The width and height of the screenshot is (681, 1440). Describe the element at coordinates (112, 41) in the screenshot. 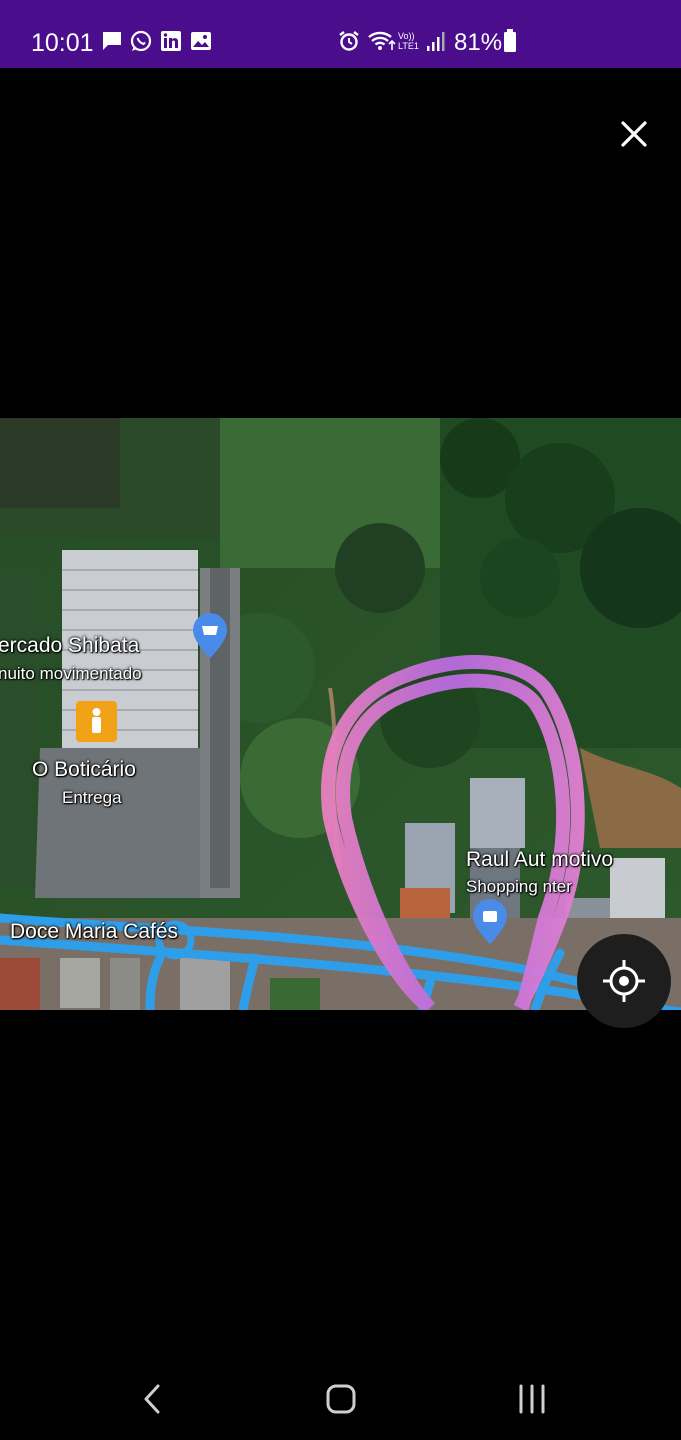

I see `message-icon` at that location.